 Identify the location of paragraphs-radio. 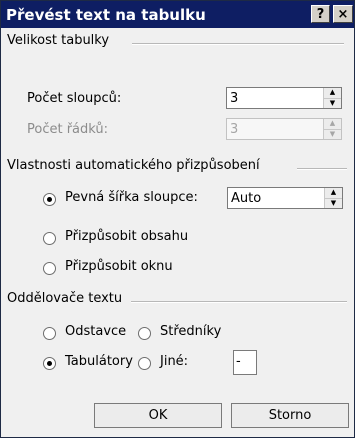
(49, 333).